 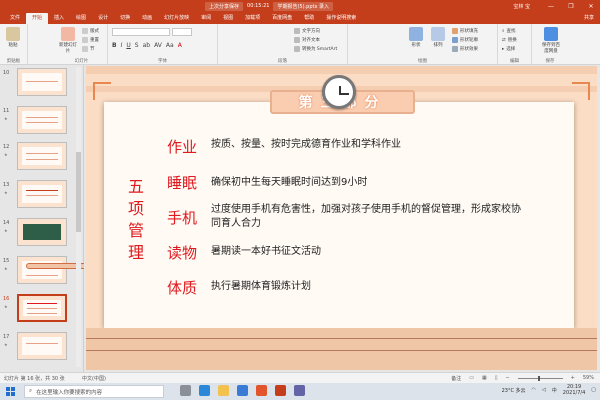 I want to click on text-direction-button: 文字方向, so click(x=307, y=31).